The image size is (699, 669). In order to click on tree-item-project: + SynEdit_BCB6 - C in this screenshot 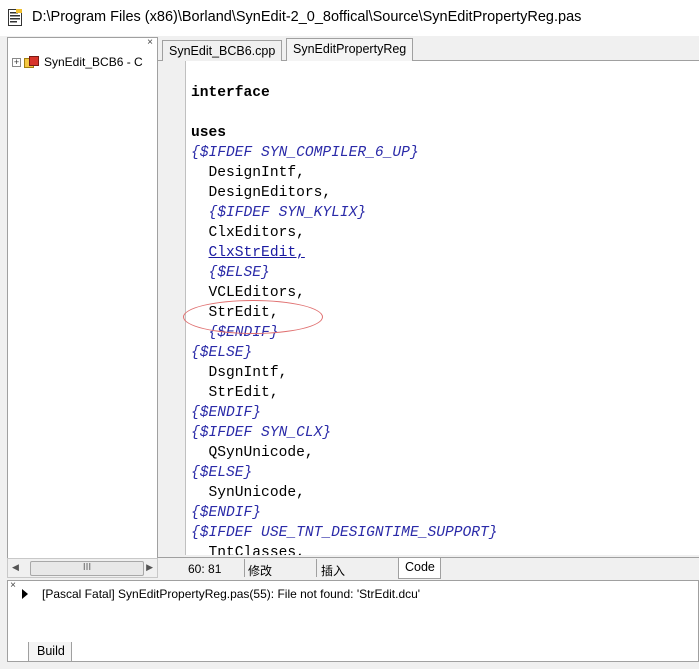, I will do `click(85, 62)`.